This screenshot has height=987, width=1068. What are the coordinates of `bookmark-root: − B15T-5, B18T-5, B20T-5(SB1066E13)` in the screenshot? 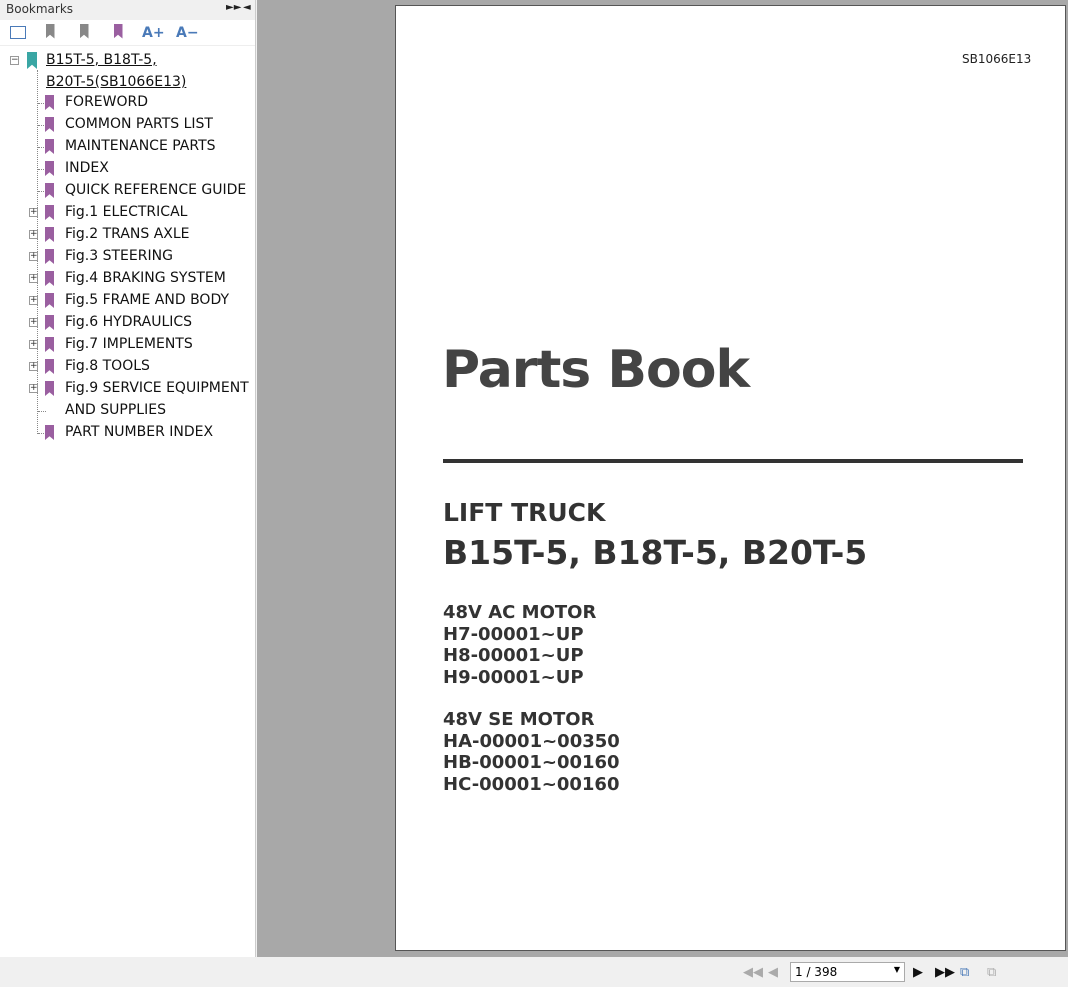 It's located at (125, 72).